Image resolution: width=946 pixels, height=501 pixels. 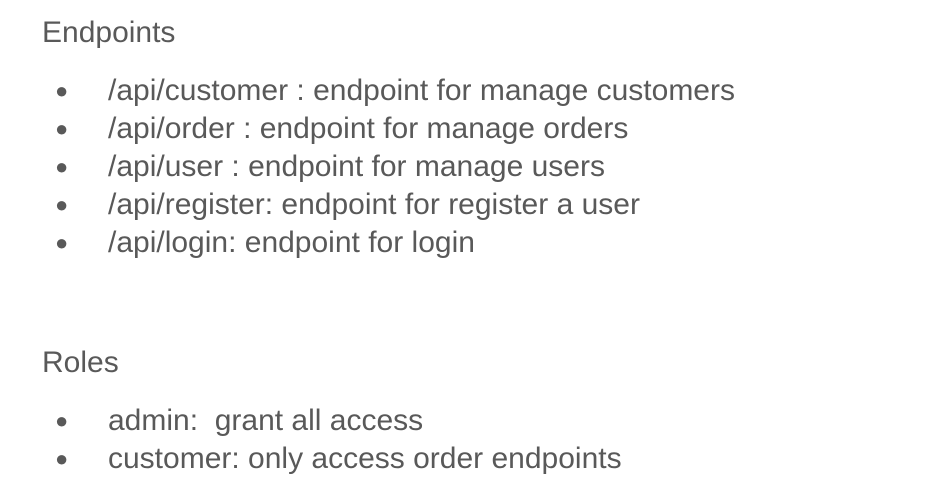 I want to click on role-customer: customer: only access order endpoints, so click(x=365, y=458).